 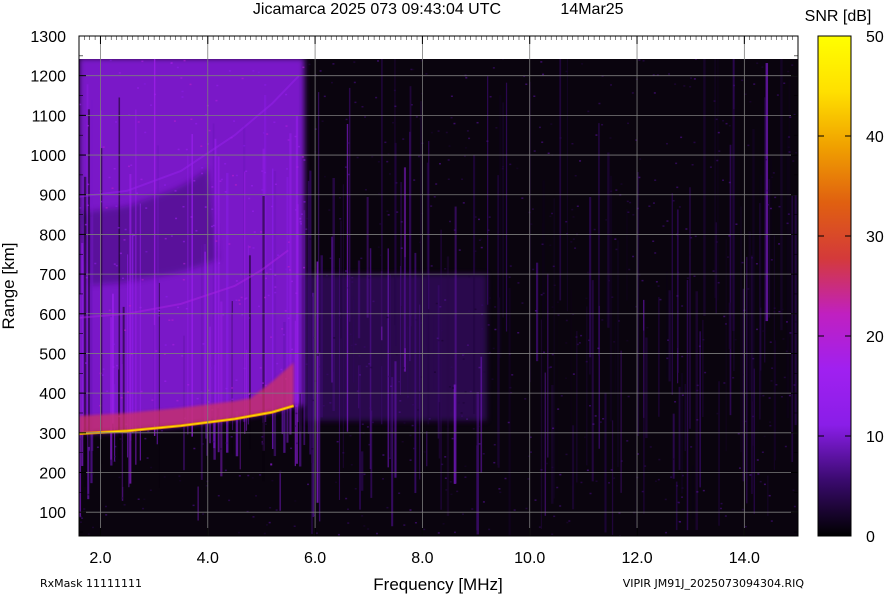 What do you see at coordinates (875, 337) in the screenshot?
I see `colorbar-tick-label: 20` at bounding box center [875, 337].